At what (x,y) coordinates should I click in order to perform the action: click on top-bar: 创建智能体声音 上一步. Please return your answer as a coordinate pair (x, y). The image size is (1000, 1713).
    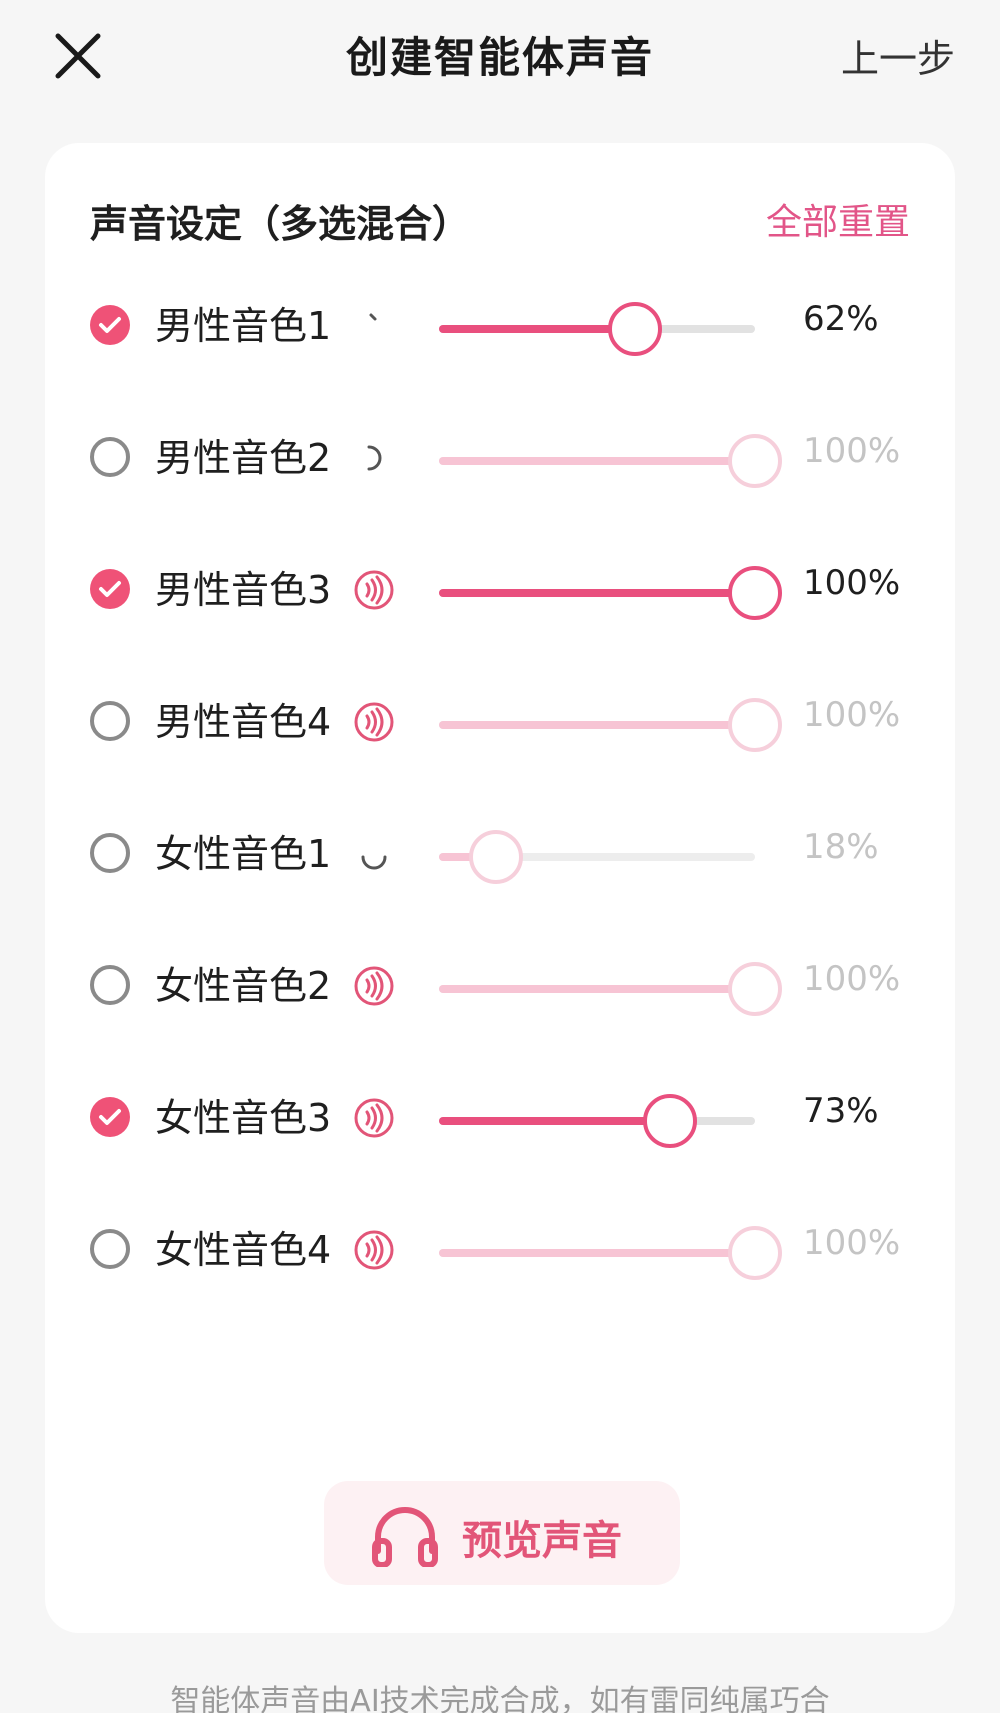
    Looking at the image, I should click on (500, 55).